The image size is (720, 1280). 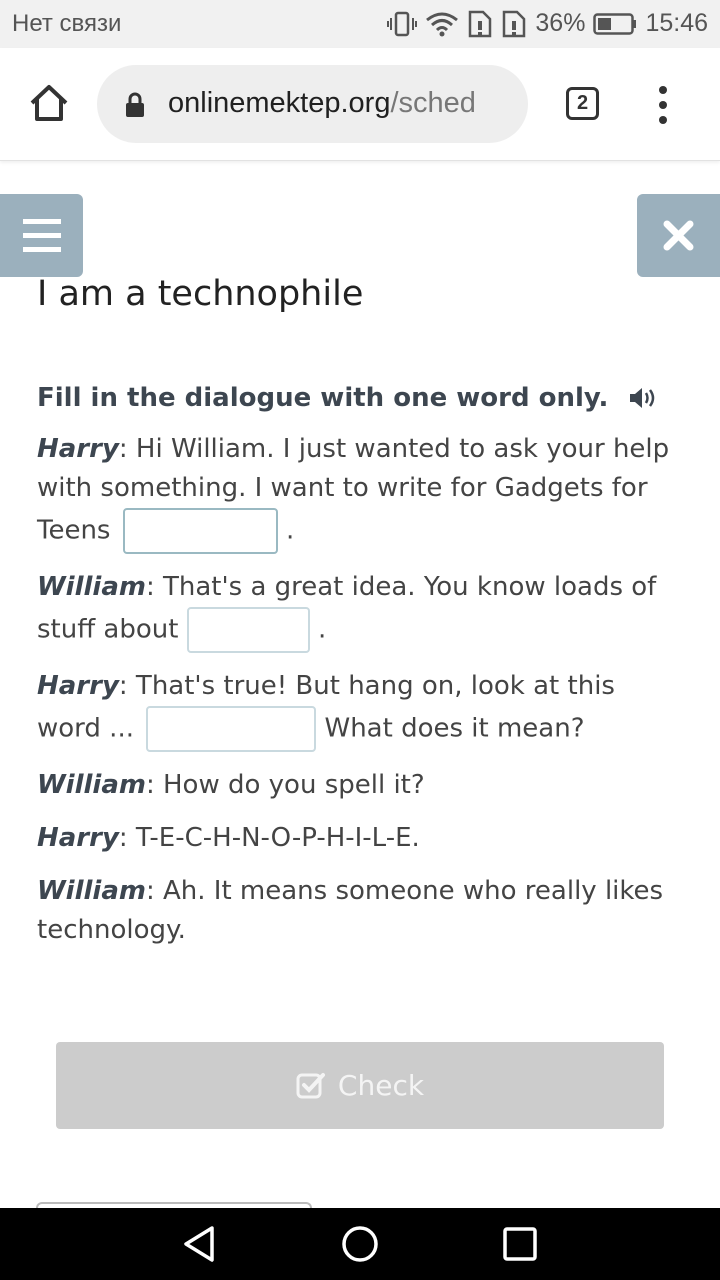 I want to click on recents-square-icon, so click(x=520, y=1244).